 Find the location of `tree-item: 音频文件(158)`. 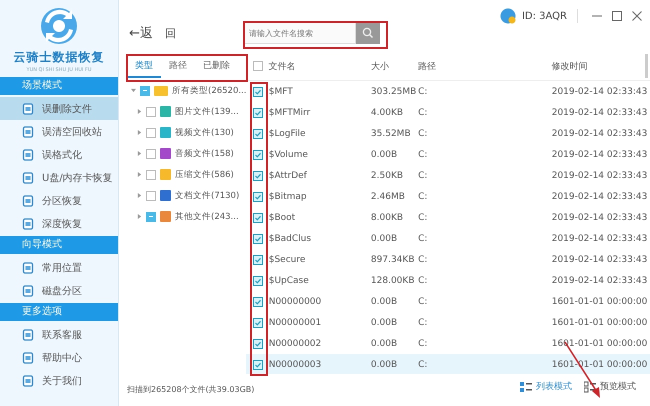

tree-item: 音频文件(158) is located at coordinates (204, 154).